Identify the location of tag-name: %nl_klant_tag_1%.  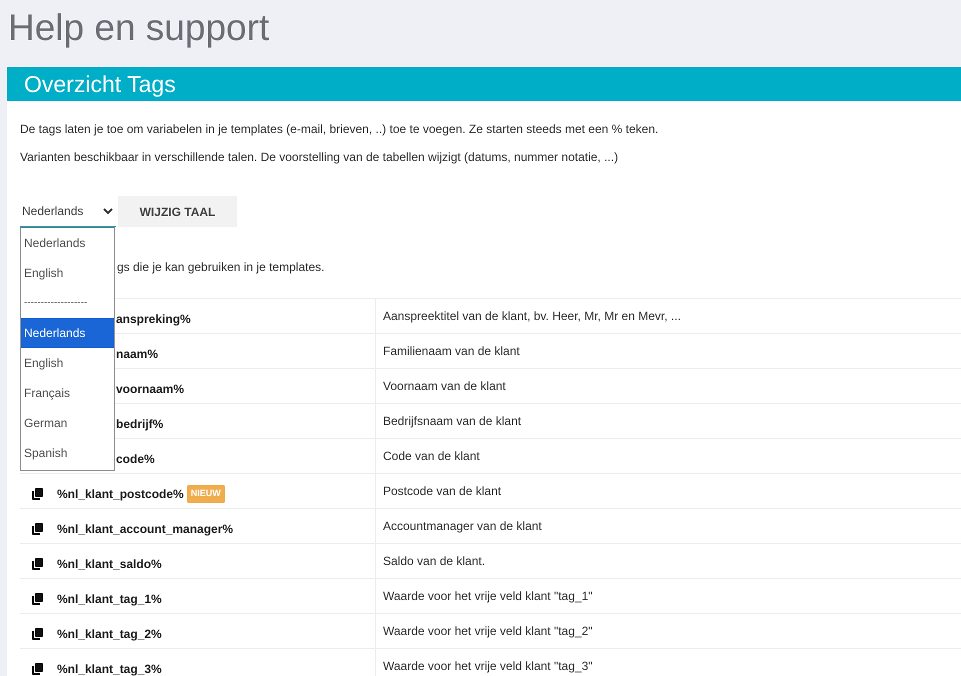
(109, 599).